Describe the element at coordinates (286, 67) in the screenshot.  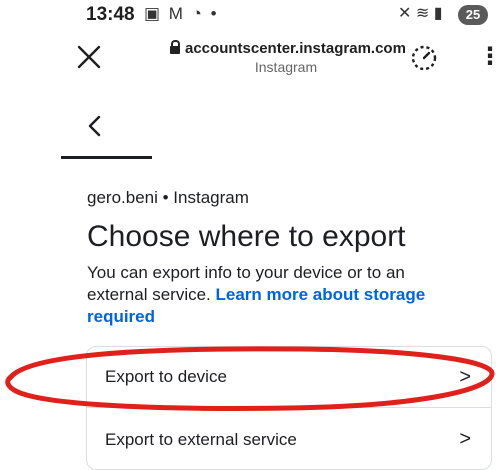
I see `site-name: Instagram` at that location.